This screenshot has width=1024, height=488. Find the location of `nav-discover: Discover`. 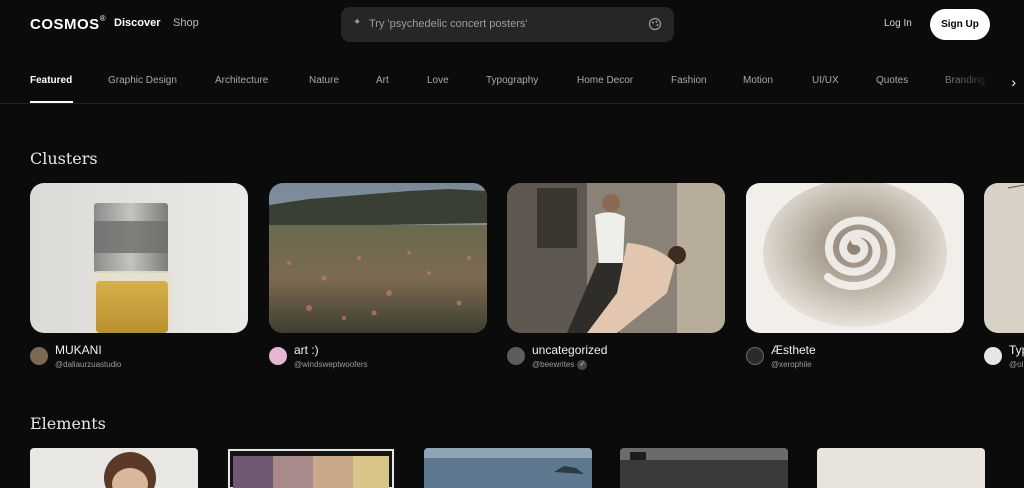

nav-discover: Discover is located at coordinates (137, 23).